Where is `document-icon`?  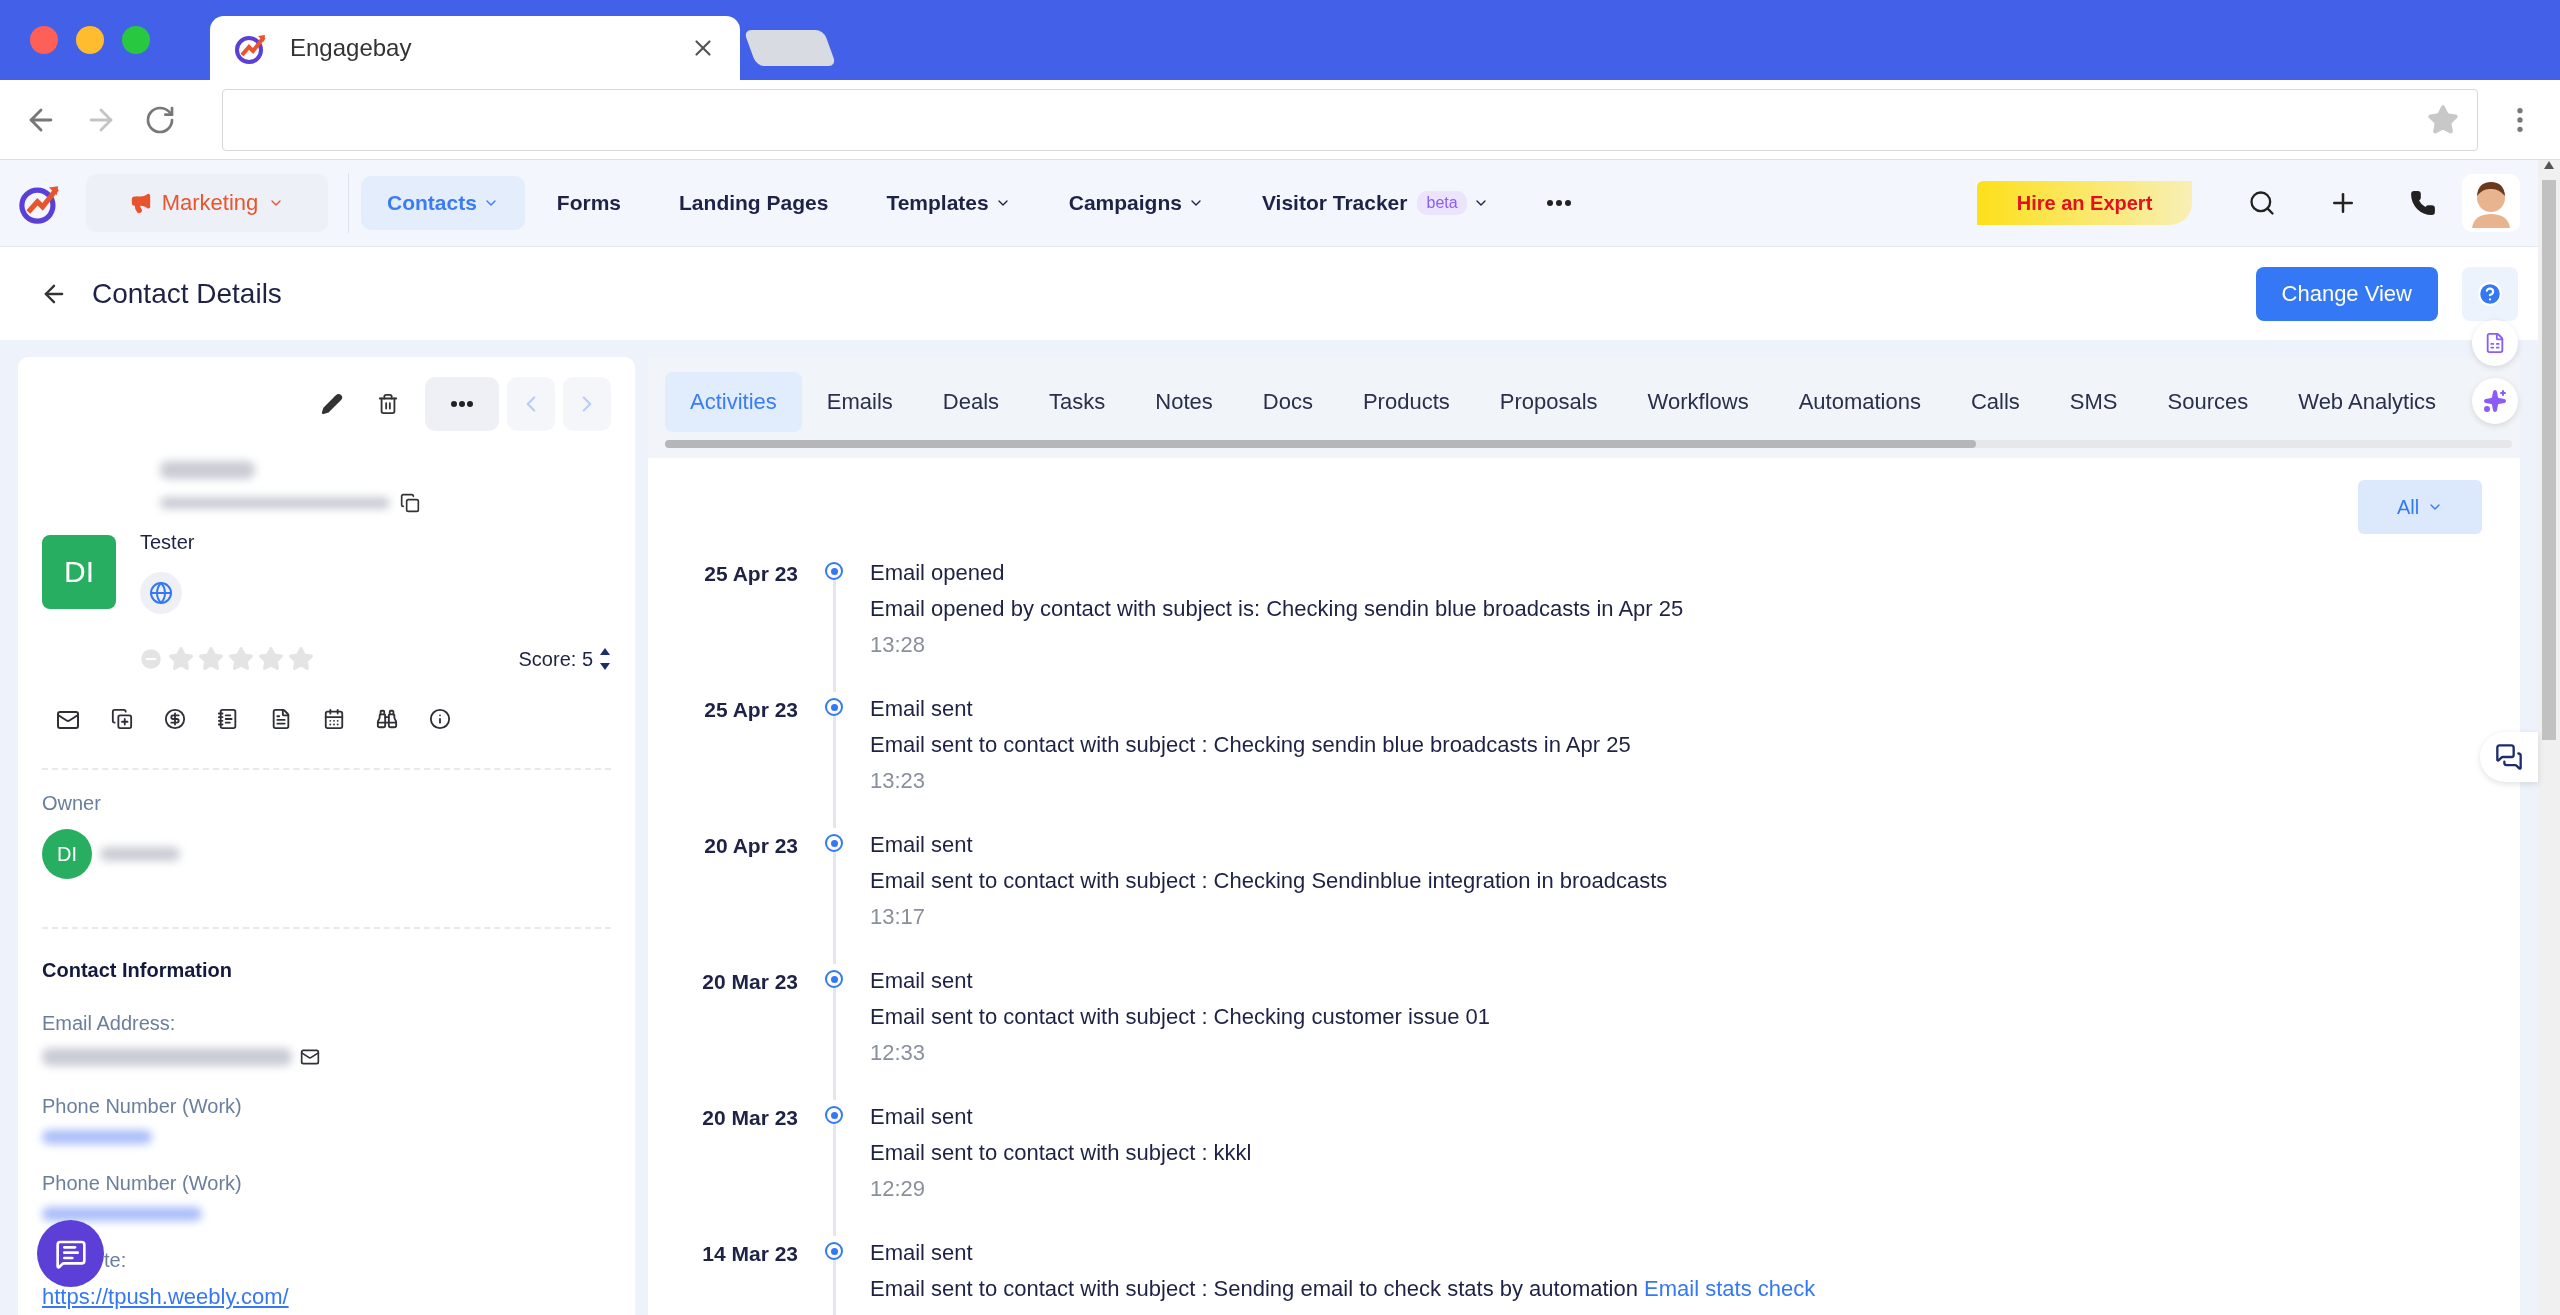 document-icon is located at coordinates (281, 719).